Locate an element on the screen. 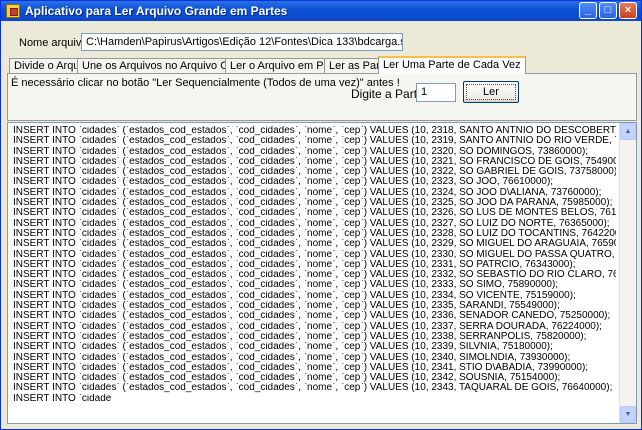  close-button: × is located at coordinates (628, 10).